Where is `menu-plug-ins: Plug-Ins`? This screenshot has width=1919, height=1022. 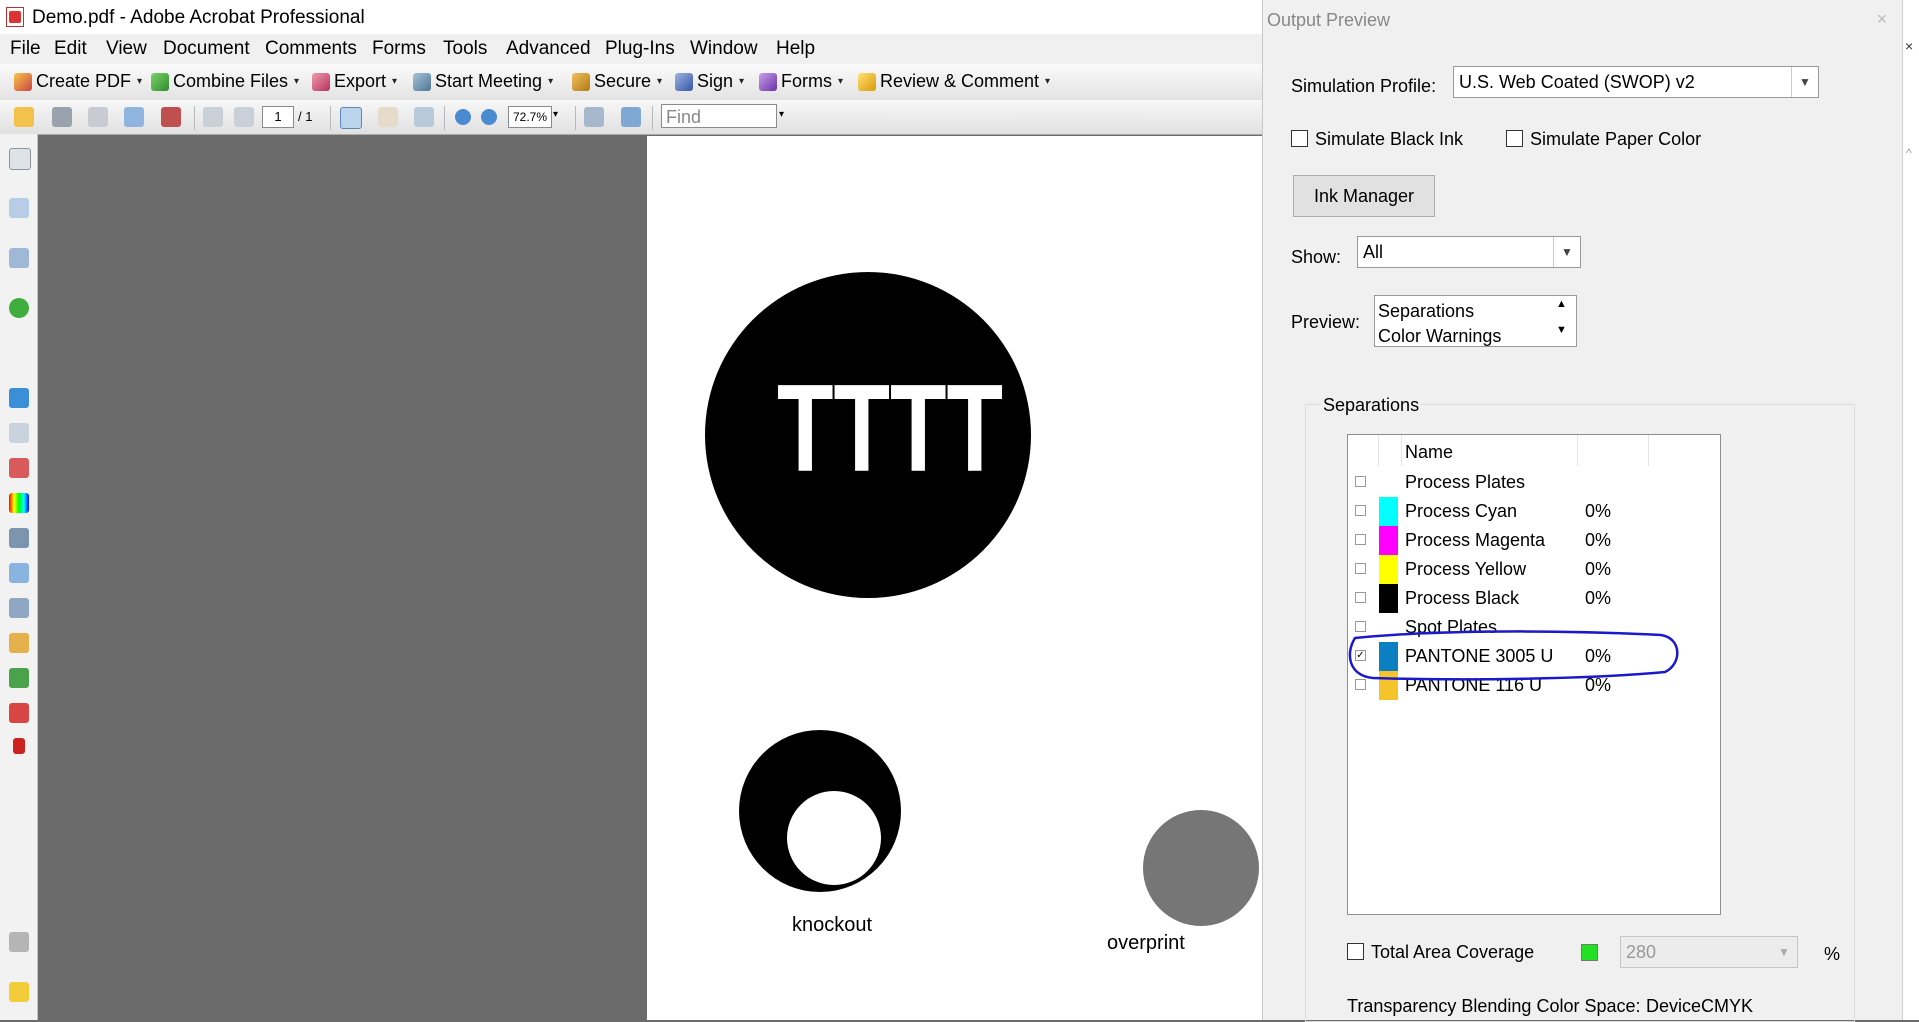 menu-plug-ins: Plug-Ins is located at coordinates (640, 49).